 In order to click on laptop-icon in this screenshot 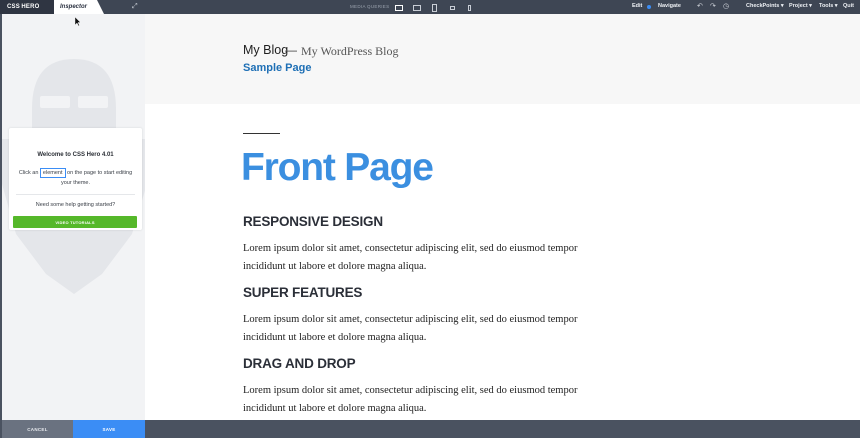, I will do `click(416, 7)`.